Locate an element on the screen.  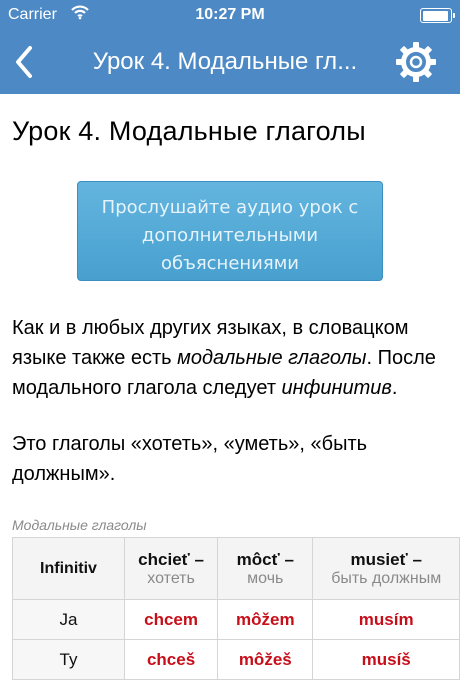
header-chciet: chcieť – хотеть is located at coordinates (171, 568).